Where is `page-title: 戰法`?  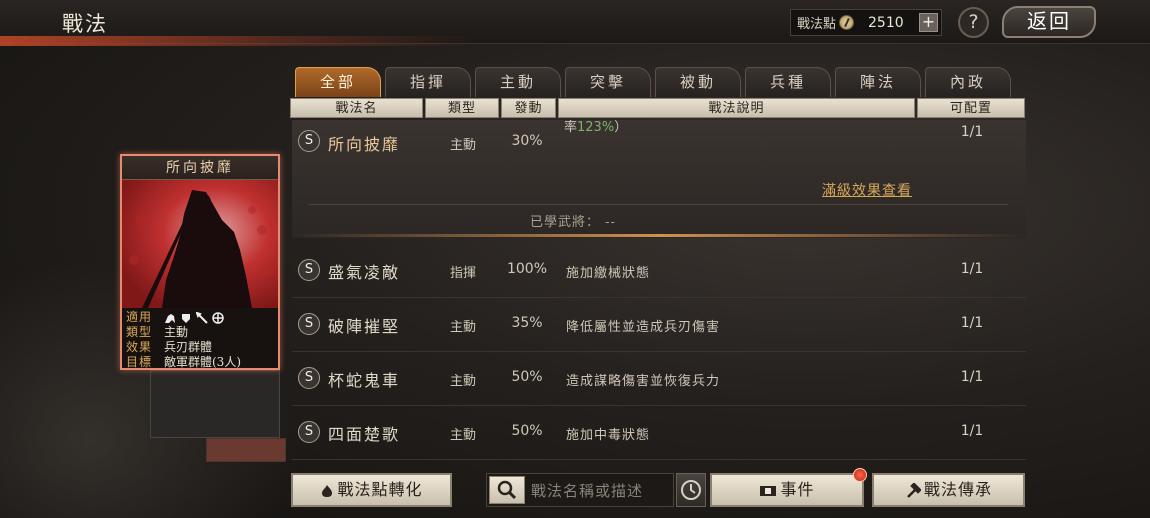
page-title: 戰法 is located at coordinates (85, 24).